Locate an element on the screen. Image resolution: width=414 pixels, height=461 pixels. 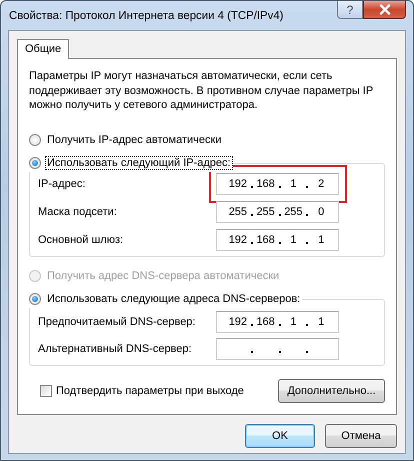
checkbox-label: Подтвердить параметры при выходе is located at coordinates (150, 390).